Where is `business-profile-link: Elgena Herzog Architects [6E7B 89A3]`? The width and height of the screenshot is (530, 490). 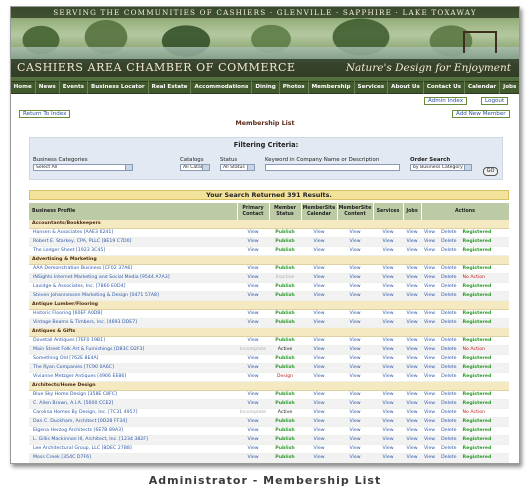
business-profile-link: Elgena Herzog Architects [6E7B 89A3] is located at coordinates (133, 431).